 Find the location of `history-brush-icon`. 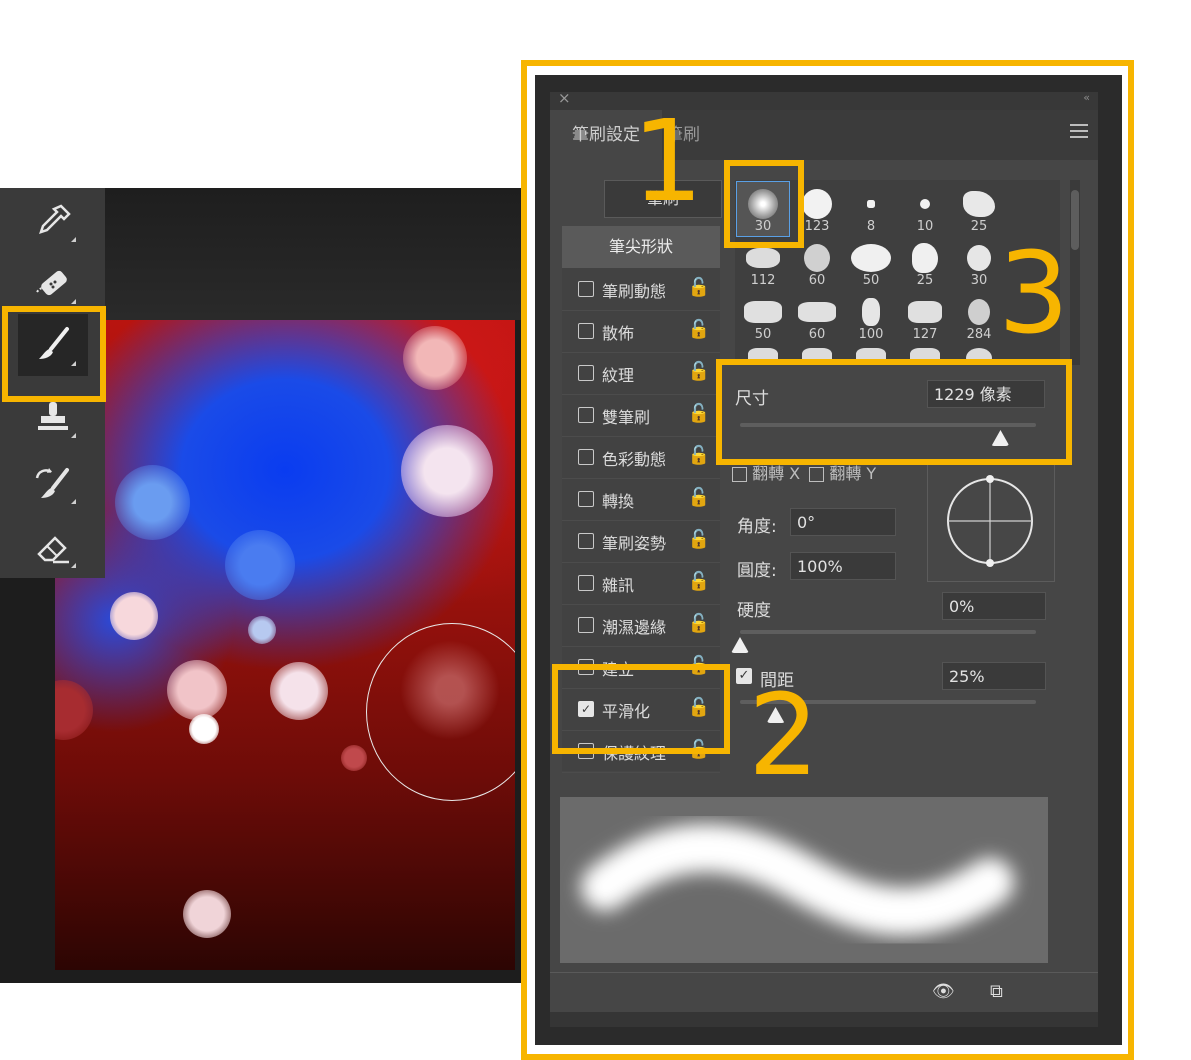

history-brush-icon is located at coordinates (52, 483).